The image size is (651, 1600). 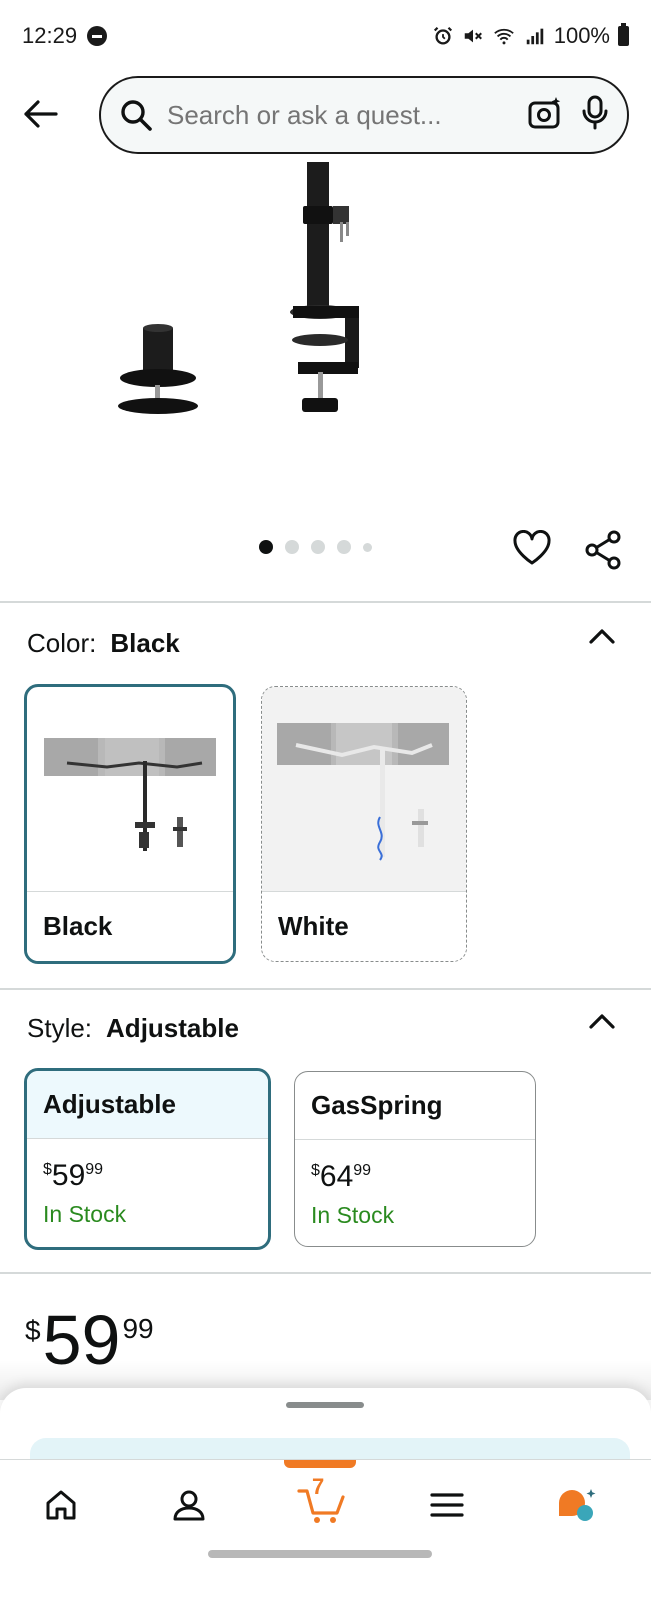 I want to click on color-section-heading: Color: Black, so click(x=103, y=643).